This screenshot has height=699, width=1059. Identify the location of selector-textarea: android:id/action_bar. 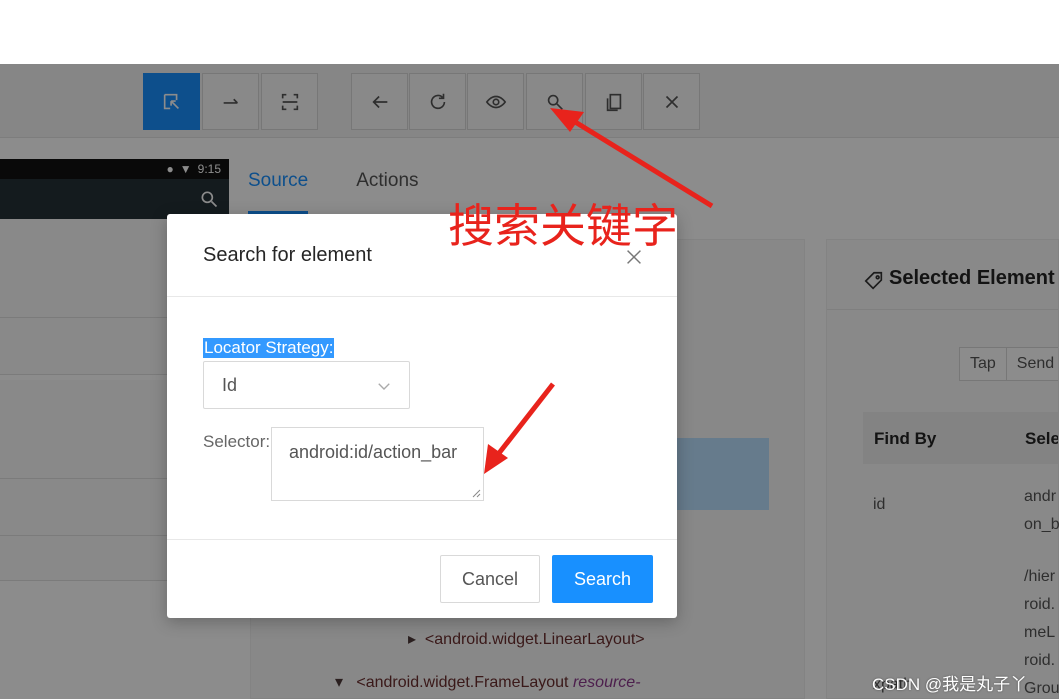
(377, 464).